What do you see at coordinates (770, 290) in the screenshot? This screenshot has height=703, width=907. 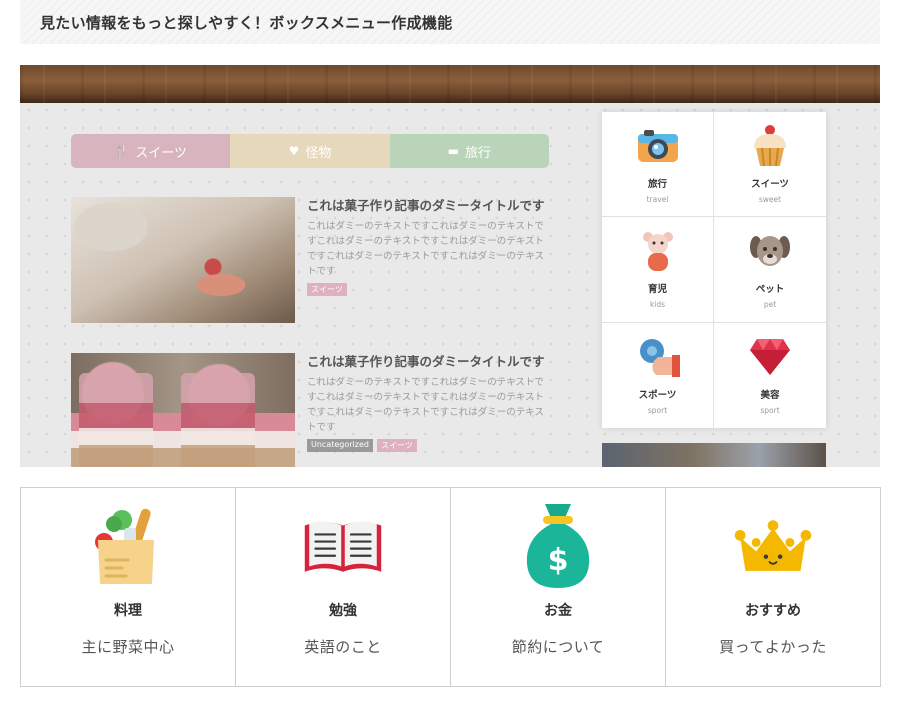 I see `mini-menu-title: ペット` at bounding box center [770, 290].